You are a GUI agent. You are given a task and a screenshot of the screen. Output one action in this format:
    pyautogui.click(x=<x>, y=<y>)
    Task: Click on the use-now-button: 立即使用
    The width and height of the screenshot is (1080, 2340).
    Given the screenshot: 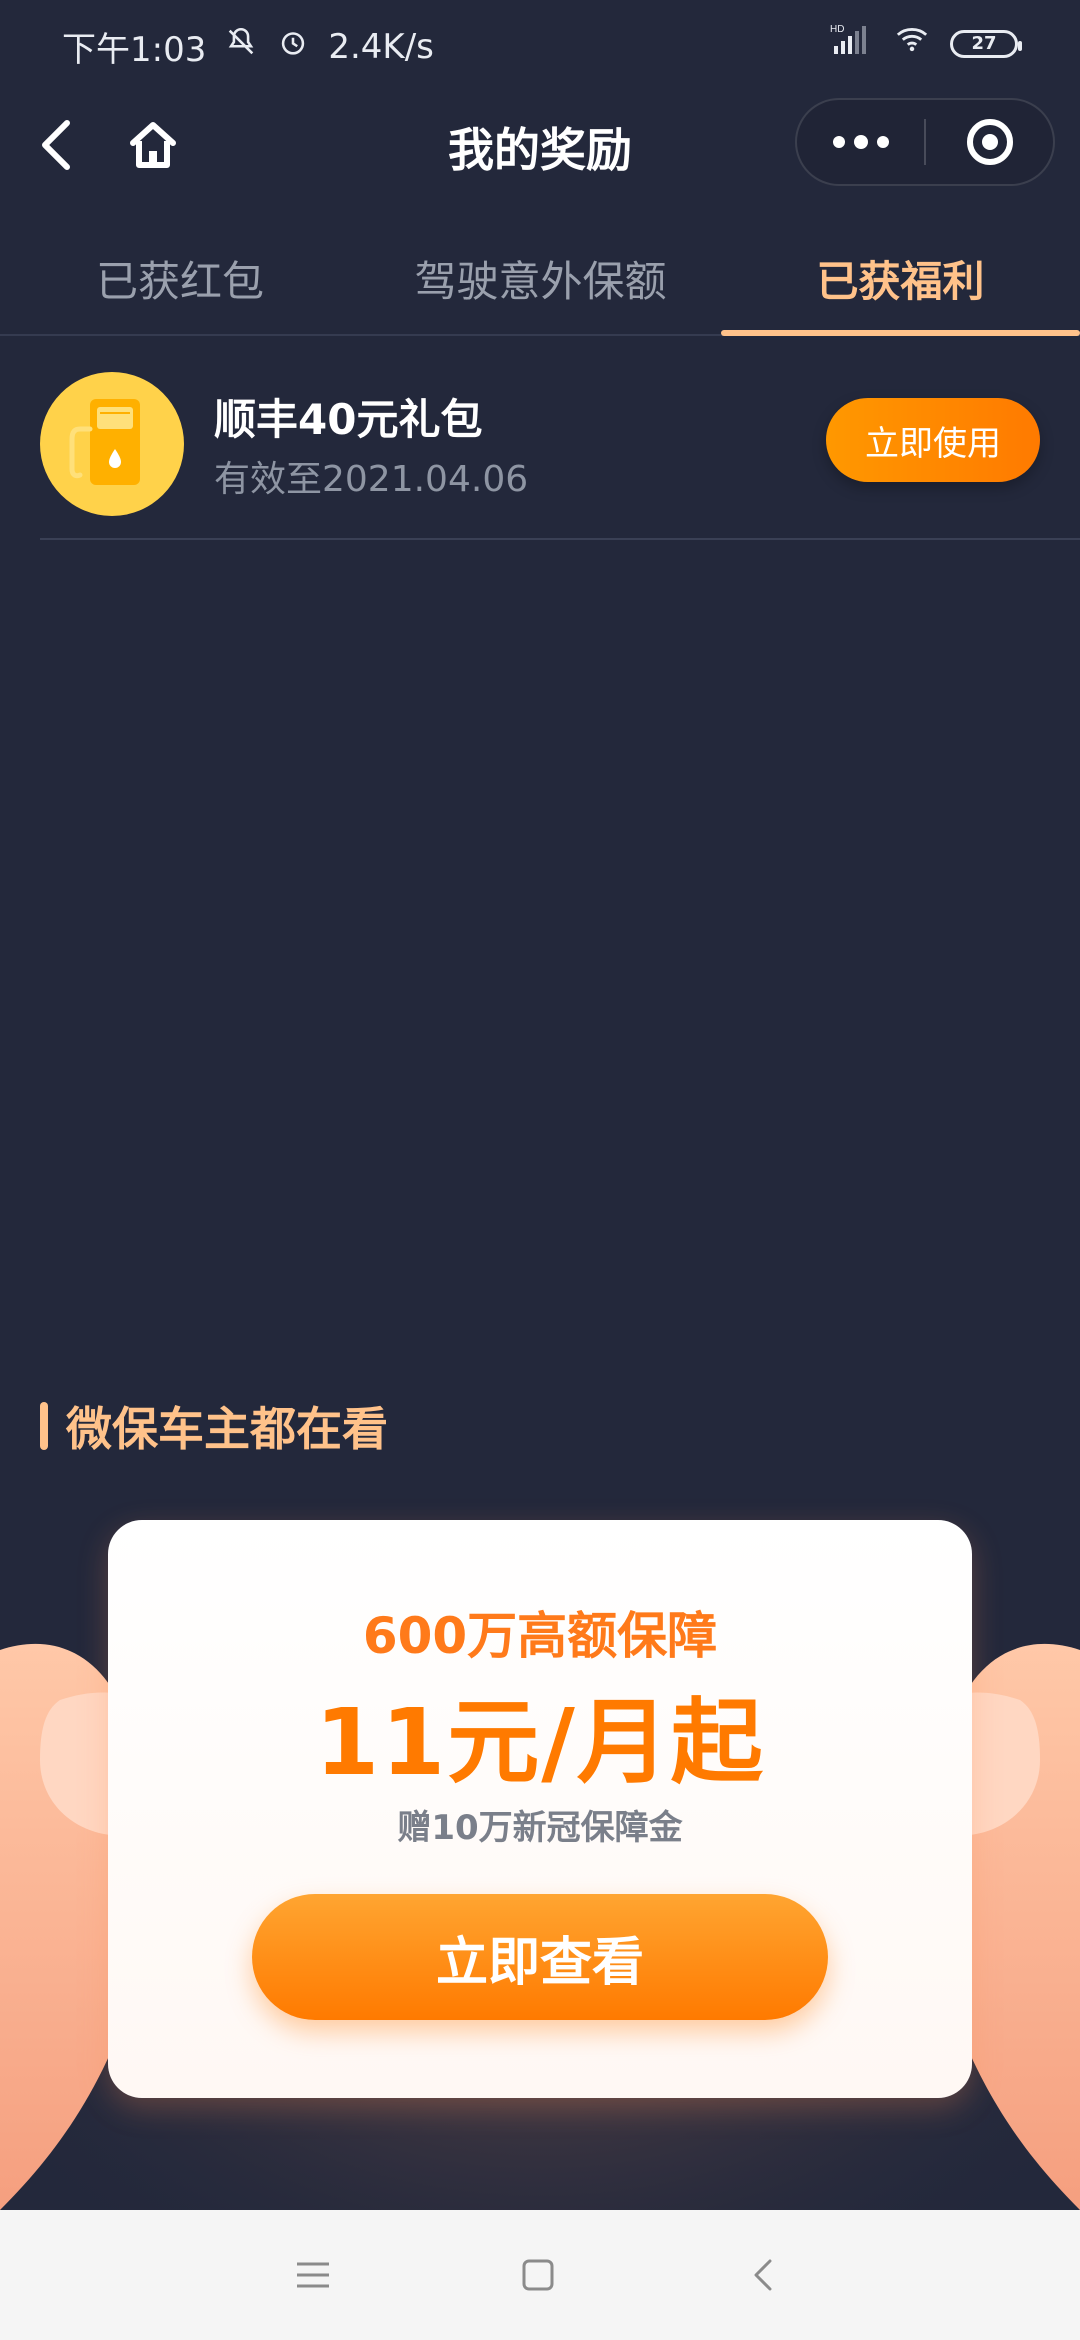 What is the action you would take?
    pyautogui.click(x=933, y=440)
    